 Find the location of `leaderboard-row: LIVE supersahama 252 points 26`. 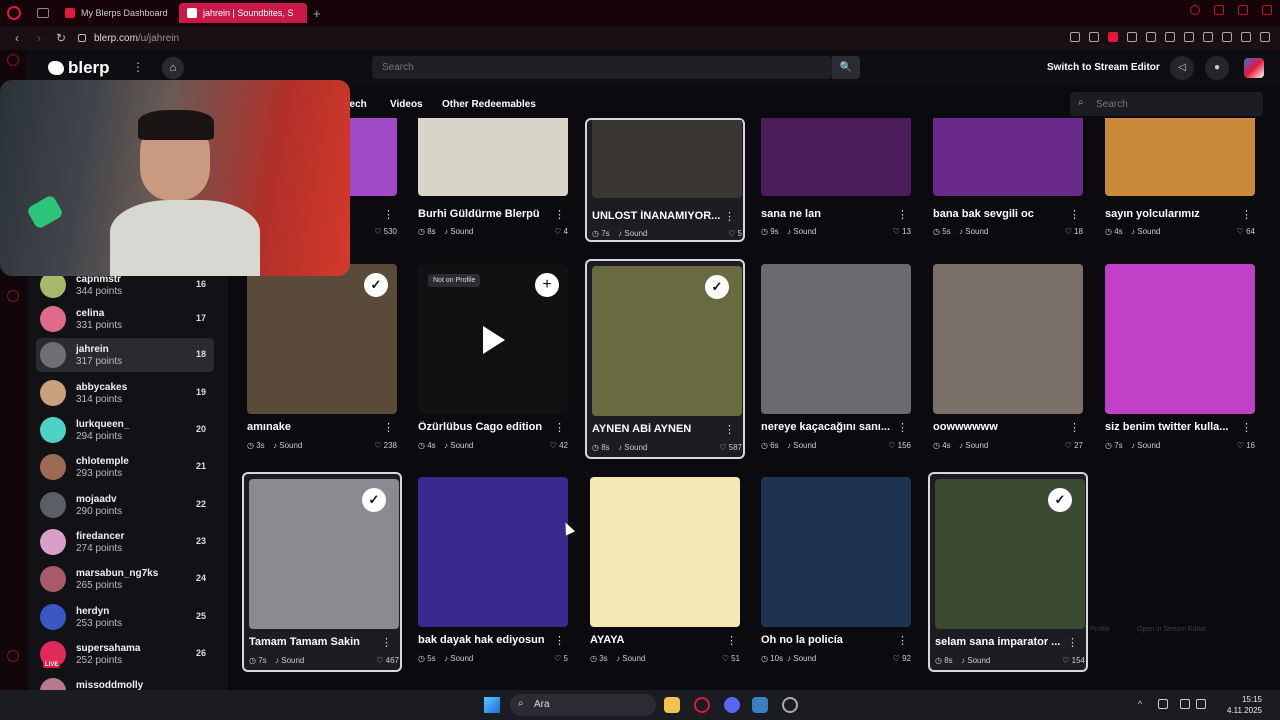

leaderboard-row: LIVE supersahama 252 points 26 is located at coordinates (125, 654).